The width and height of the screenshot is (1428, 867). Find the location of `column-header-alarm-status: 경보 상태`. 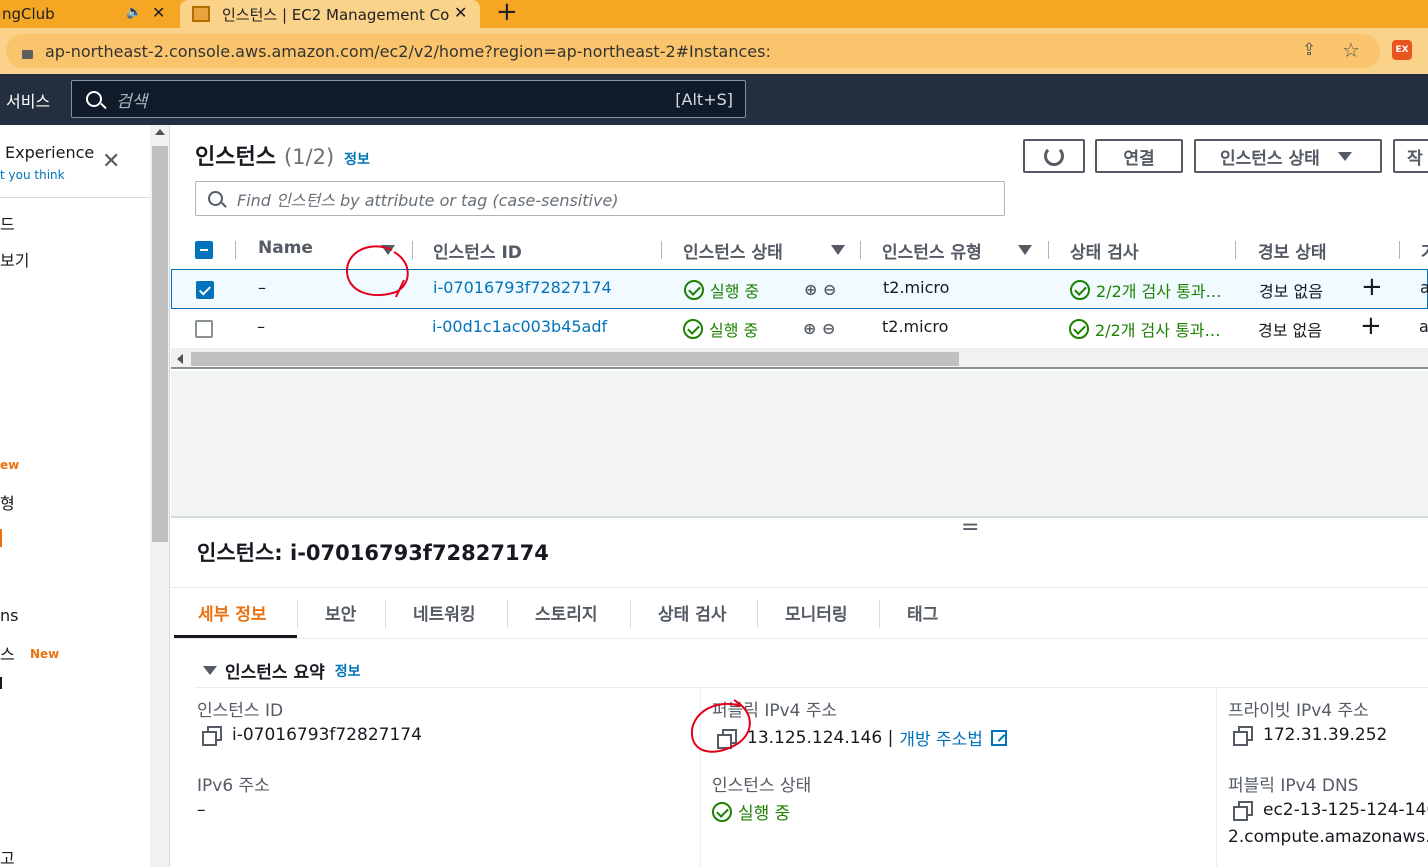

column-header-alarm-status: 경보 상태 is located at coordinates (1292, 250).